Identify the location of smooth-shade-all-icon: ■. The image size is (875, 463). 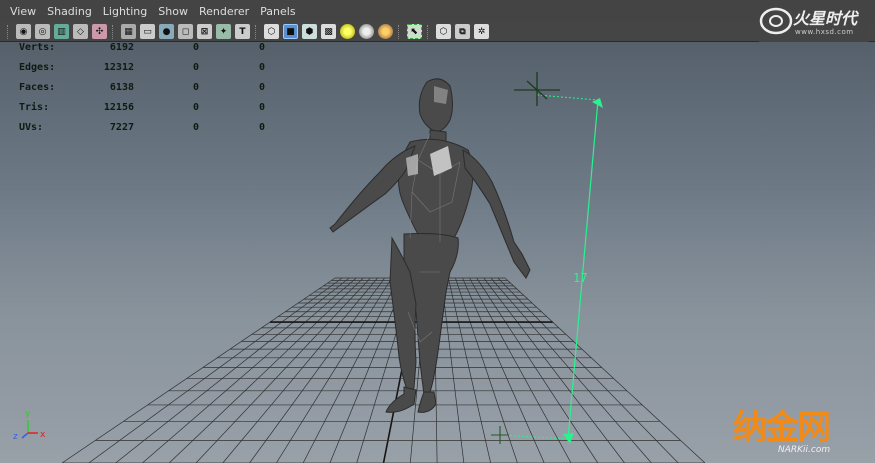
(290, 31).